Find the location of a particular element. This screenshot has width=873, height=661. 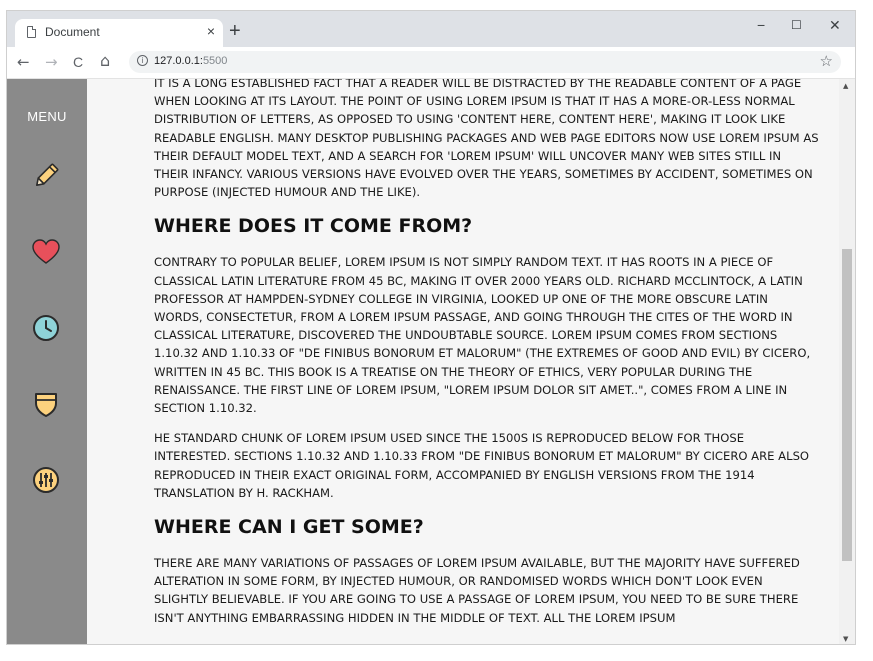

browser-toolbar: ← → C ⌂ i 127.0.0.1:5500 ☆ is located at coordinates (431, 63).